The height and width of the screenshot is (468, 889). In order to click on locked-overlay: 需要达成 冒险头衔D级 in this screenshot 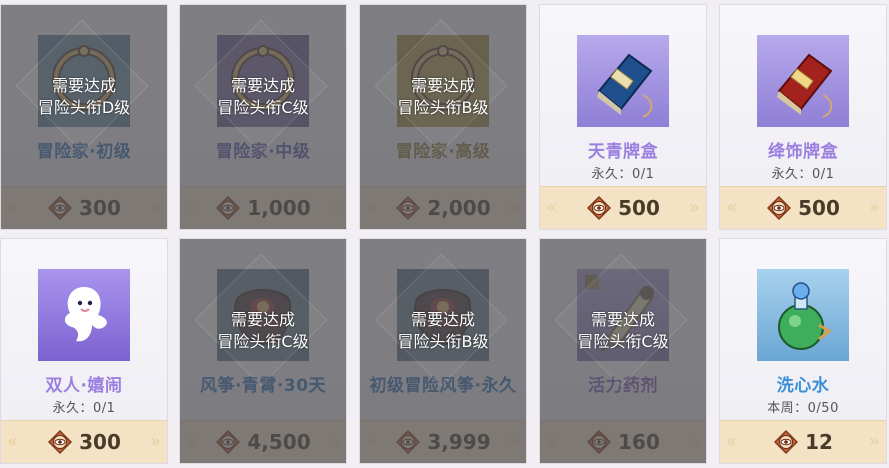, I will do `click(84, 96)`.